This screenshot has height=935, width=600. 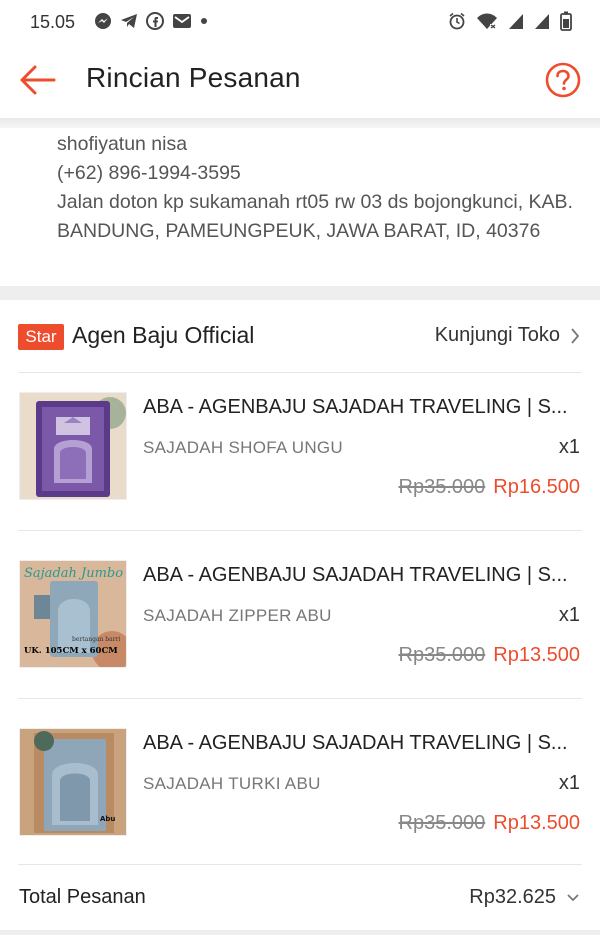 I want to click on chevron-down-icon, so click(x=573, y=897).